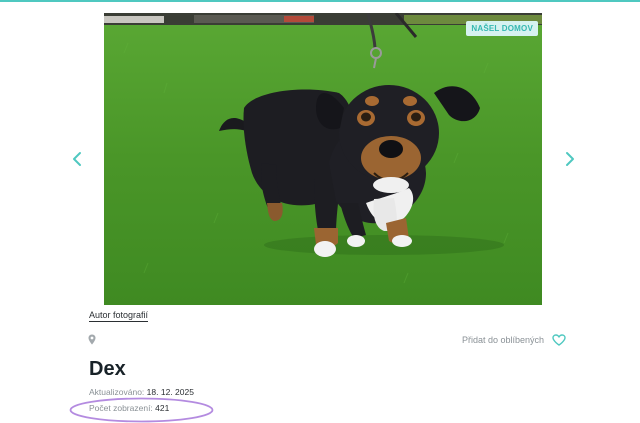  Describe the element at coordinates (502, 28) in the screenshot. I see `adopted-badge: NAŠEL DOMOV` at that location.